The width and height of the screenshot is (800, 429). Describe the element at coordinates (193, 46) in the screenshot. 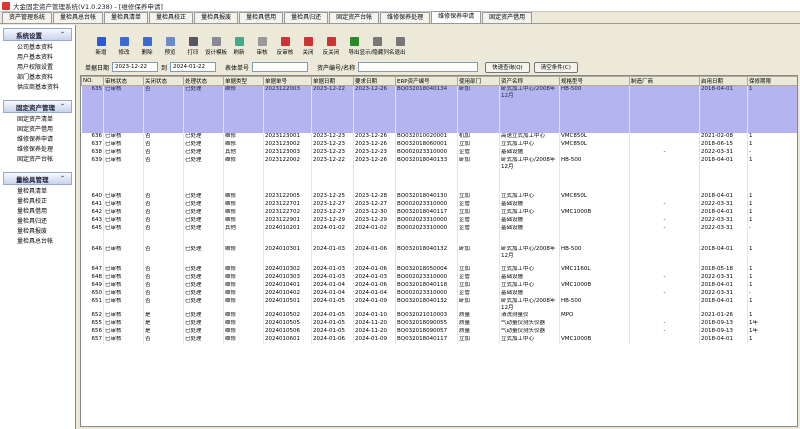

I see `toolbar-button-4: 打印` at that location.